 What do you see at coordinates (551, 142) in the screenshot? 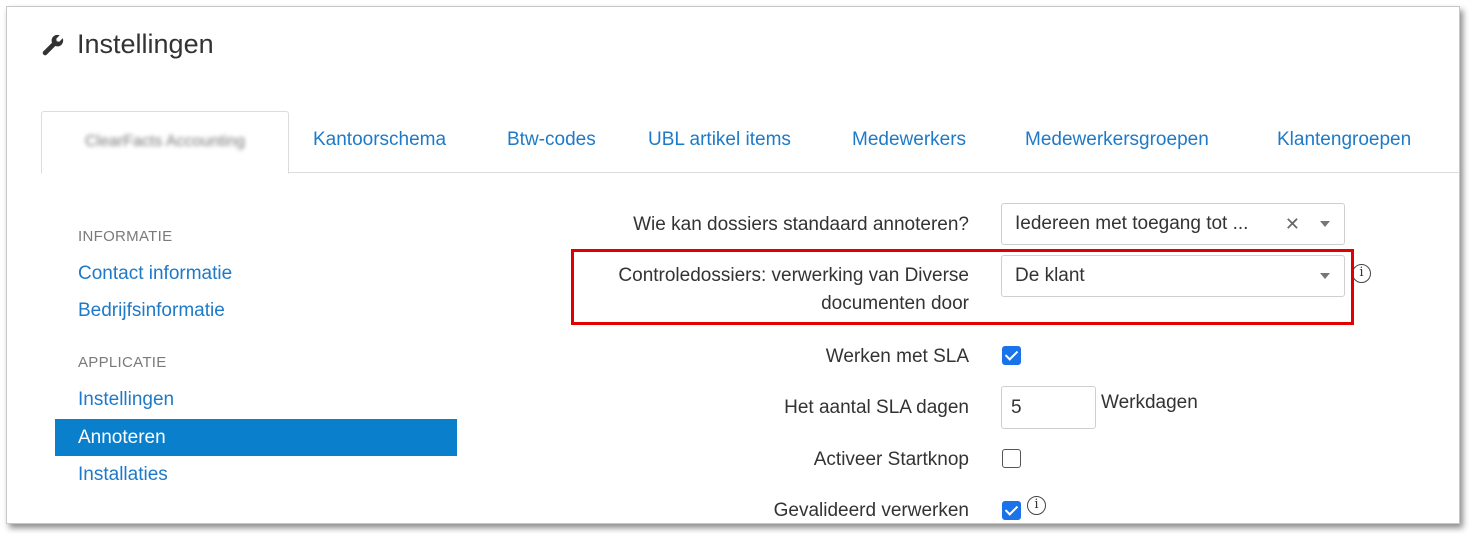
I see `tab-btw-codes: Btw-codes` at bounding box center [551, 142].